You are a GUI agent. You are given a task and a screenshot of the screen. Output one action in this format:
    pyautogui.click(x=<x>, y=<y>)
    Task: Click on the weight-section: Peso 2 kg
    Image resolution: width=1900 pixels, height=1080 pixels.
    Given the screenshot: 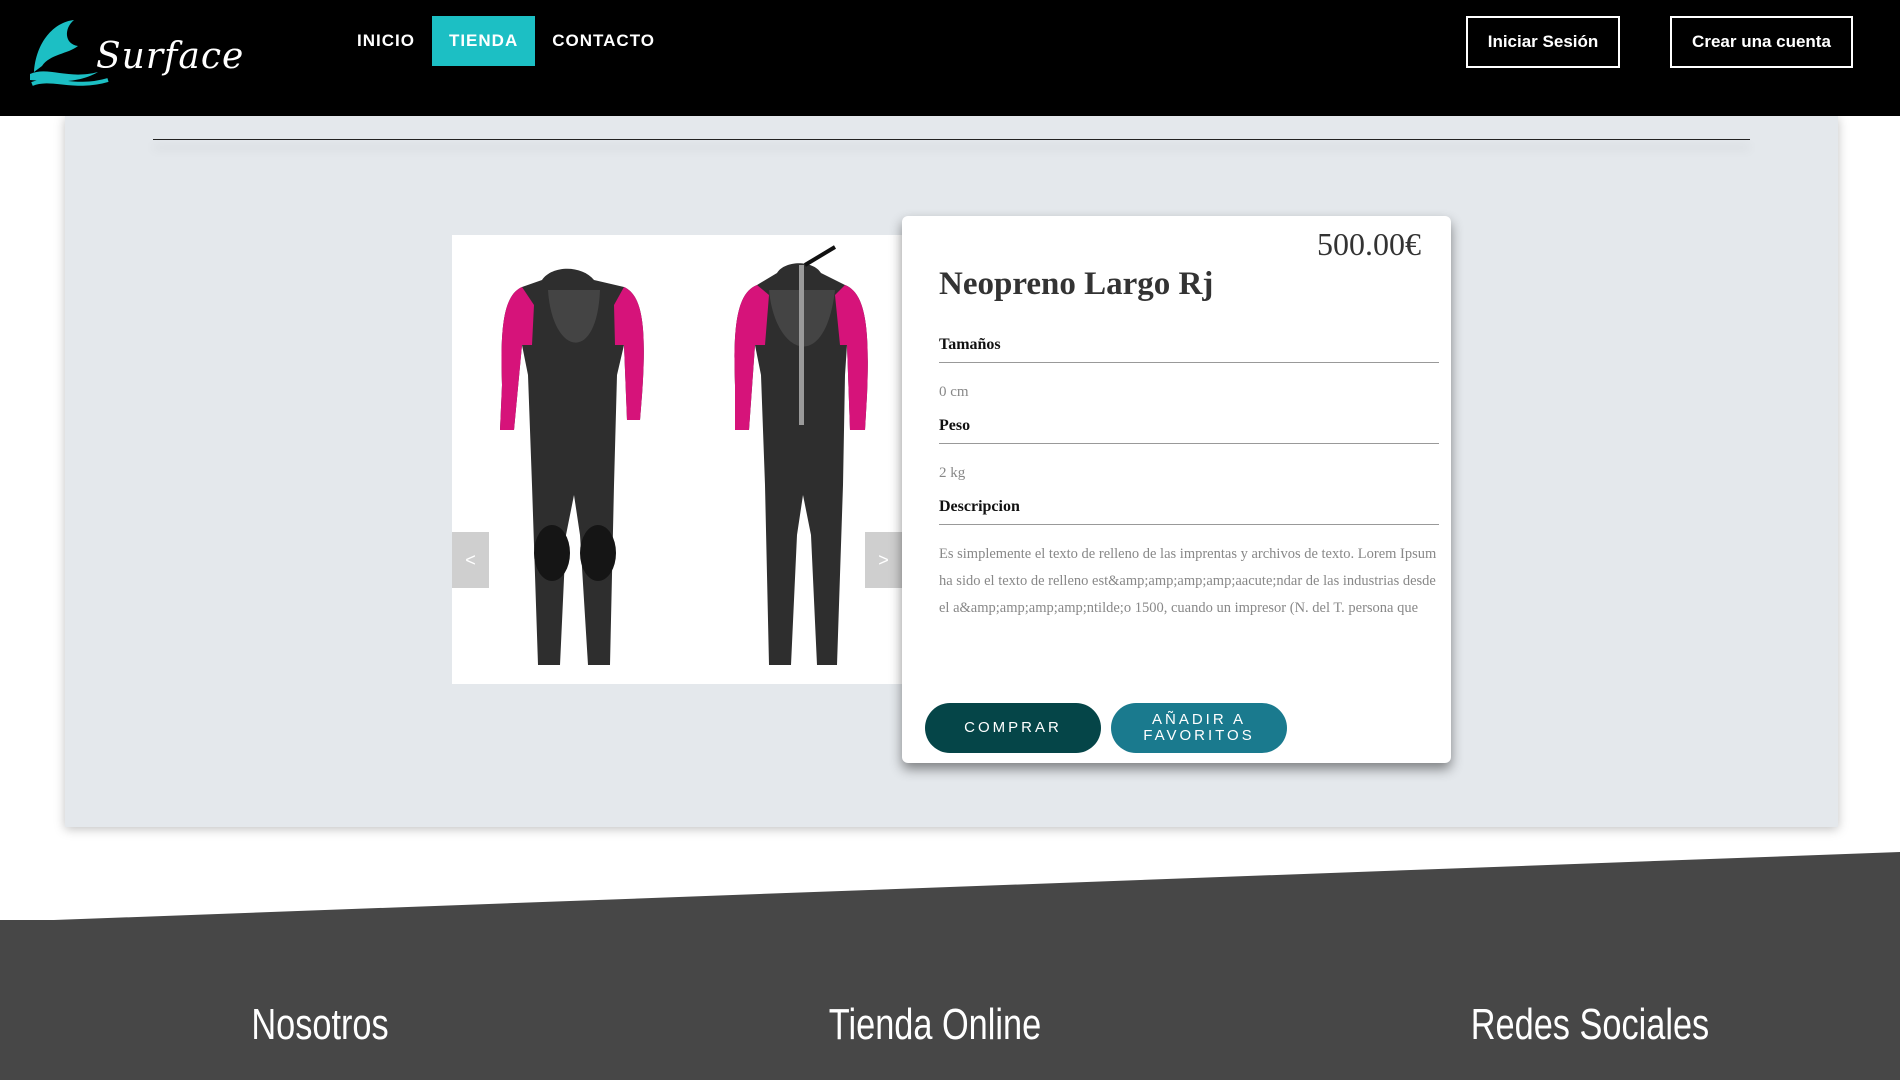 What is the action you would take?
    pyautogui.click(x=1189, y=452)
    